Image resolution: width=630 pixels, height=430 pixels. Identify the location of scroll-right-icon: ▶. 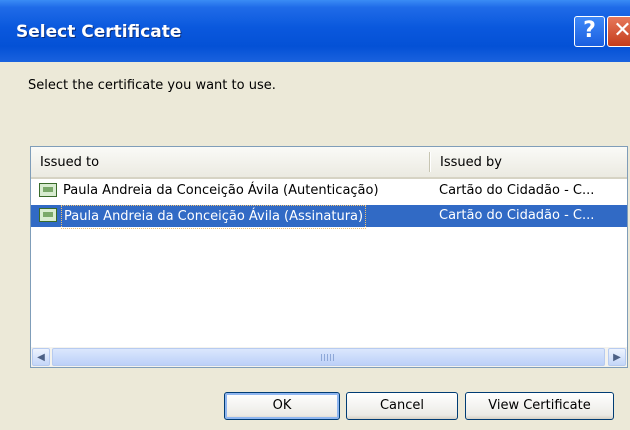
(617, 357).